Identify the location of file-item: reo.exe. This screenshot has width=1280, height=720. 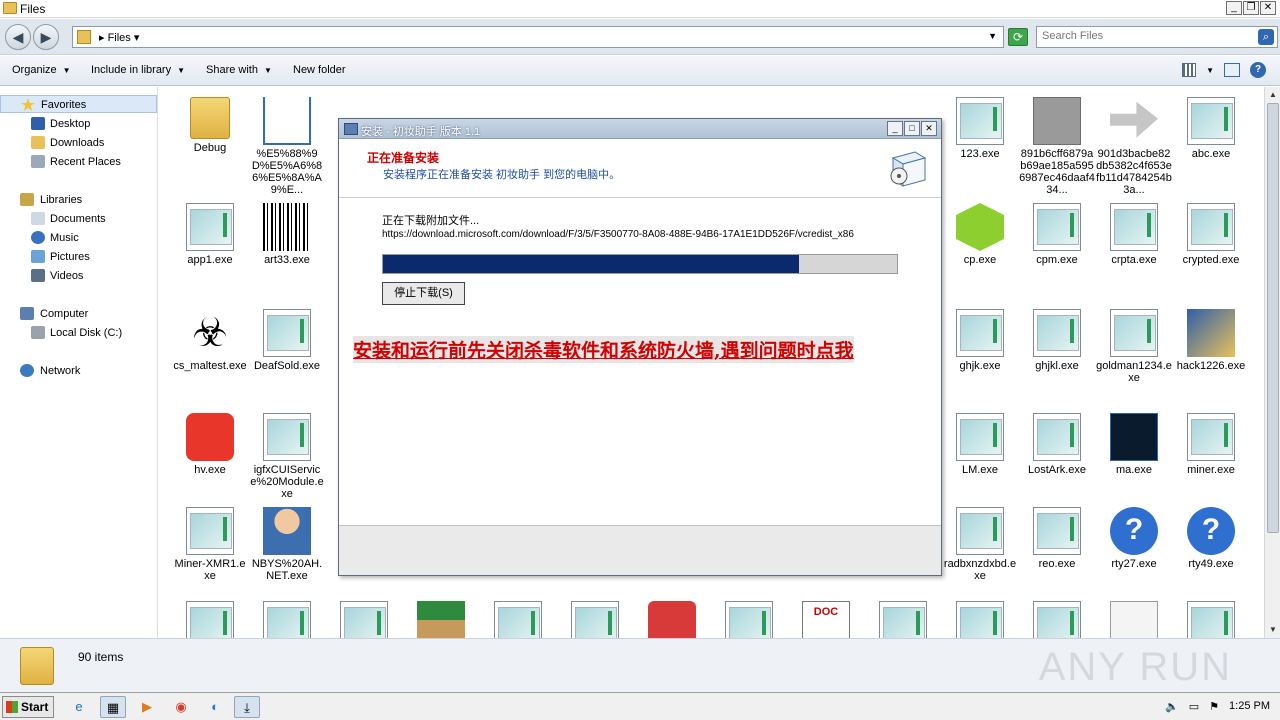
(1057, 538).